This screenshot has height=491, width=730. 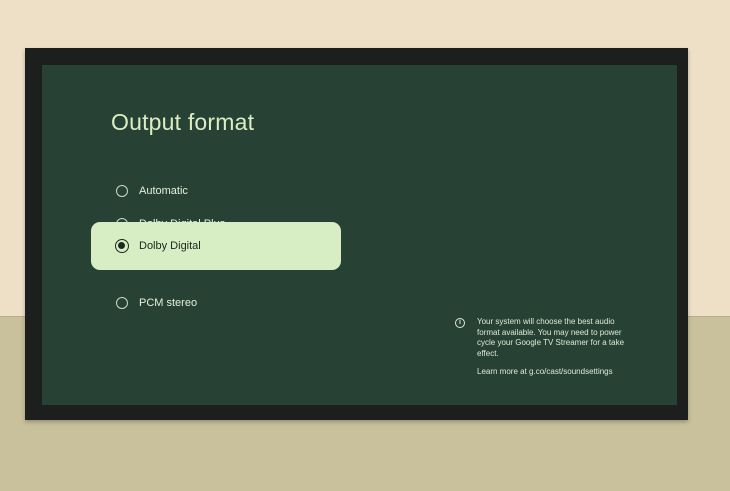 I want to click on page-title: Output format, so click(x=183, y=122).